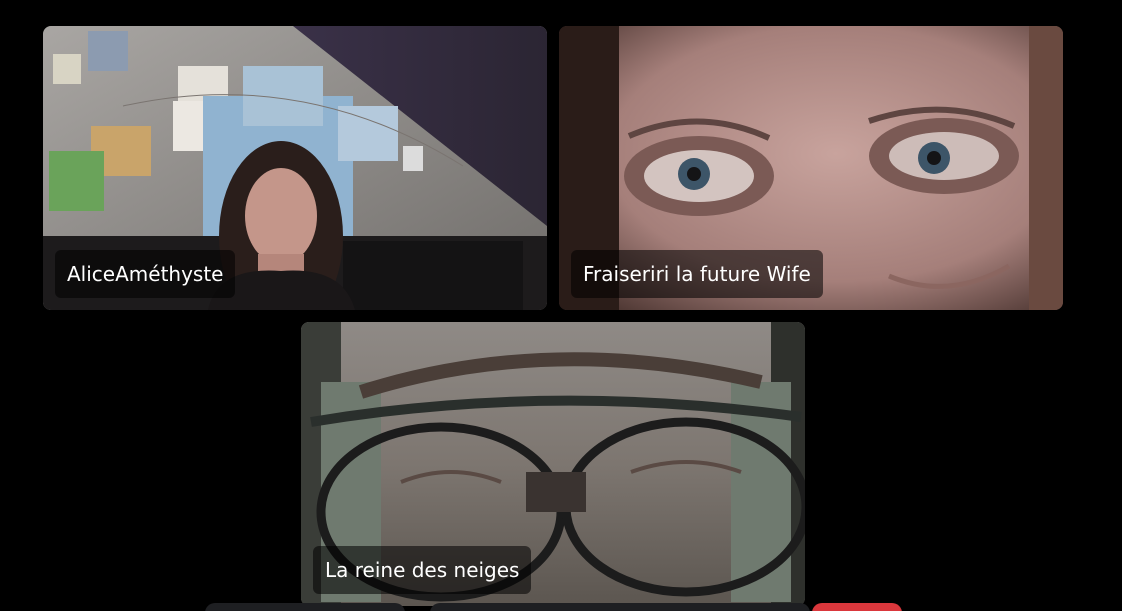  I want to click on call-controls-bar, so click(561, 607).